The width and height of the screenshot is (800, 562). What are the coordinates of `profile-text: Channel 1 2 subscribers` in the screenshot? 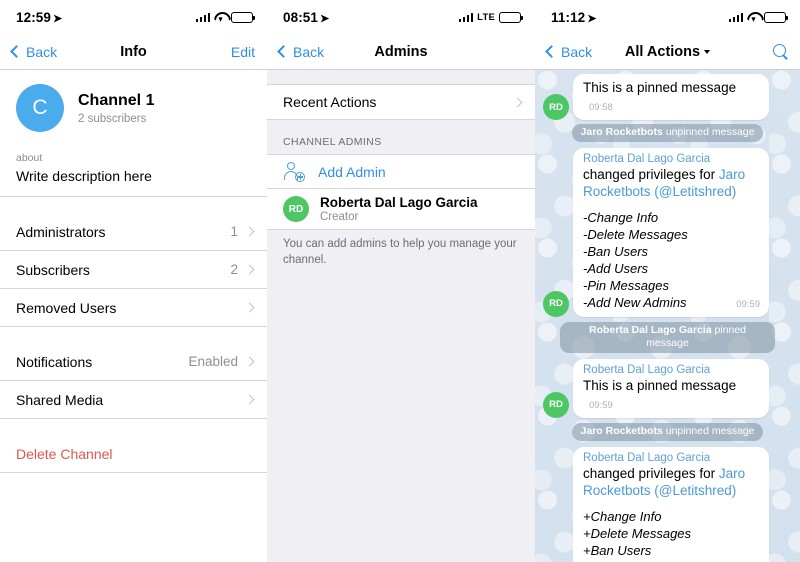 It's located at (116, 108).